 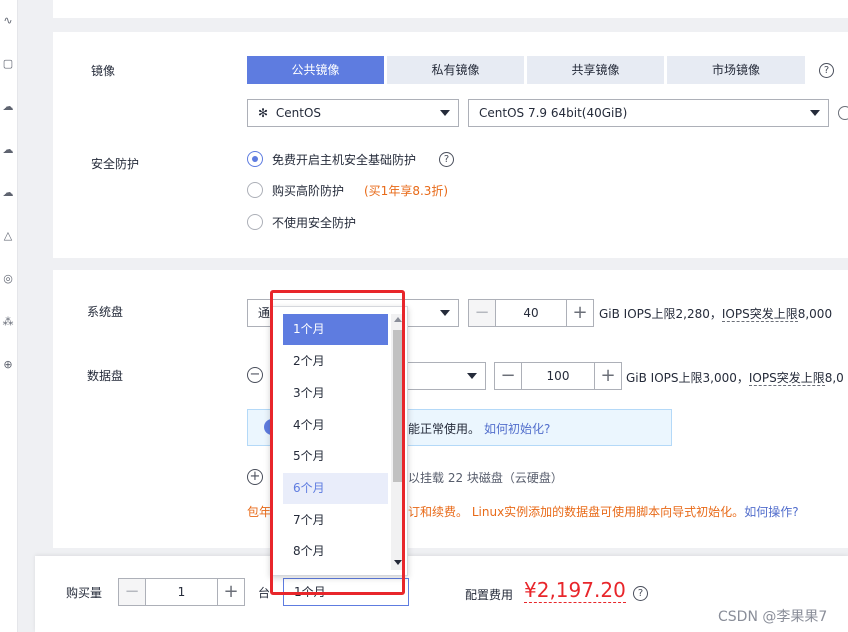 What do you see at coordinates (231, 592) in the screenshot?
I see `qty-plus-button: +` at bounding box center [231, 592].